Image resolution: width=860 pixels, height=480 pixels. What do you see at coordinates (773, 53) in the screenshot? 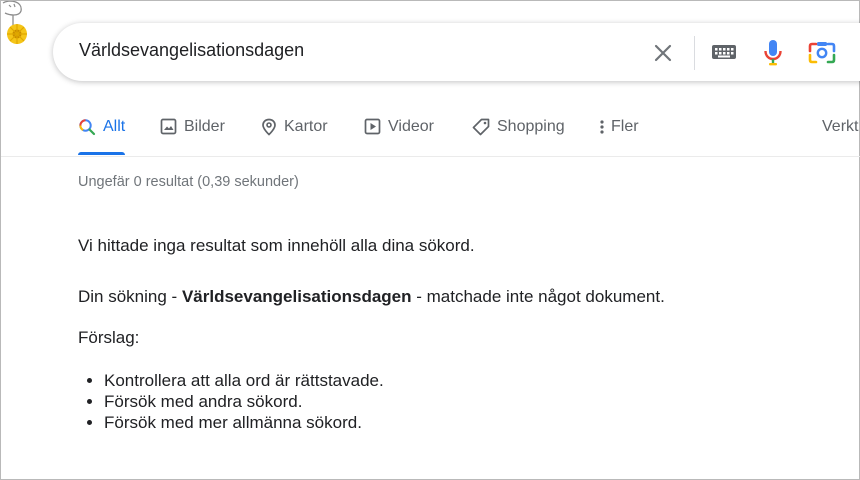
I see `microphone-icon` at bounding box center [773, 53].